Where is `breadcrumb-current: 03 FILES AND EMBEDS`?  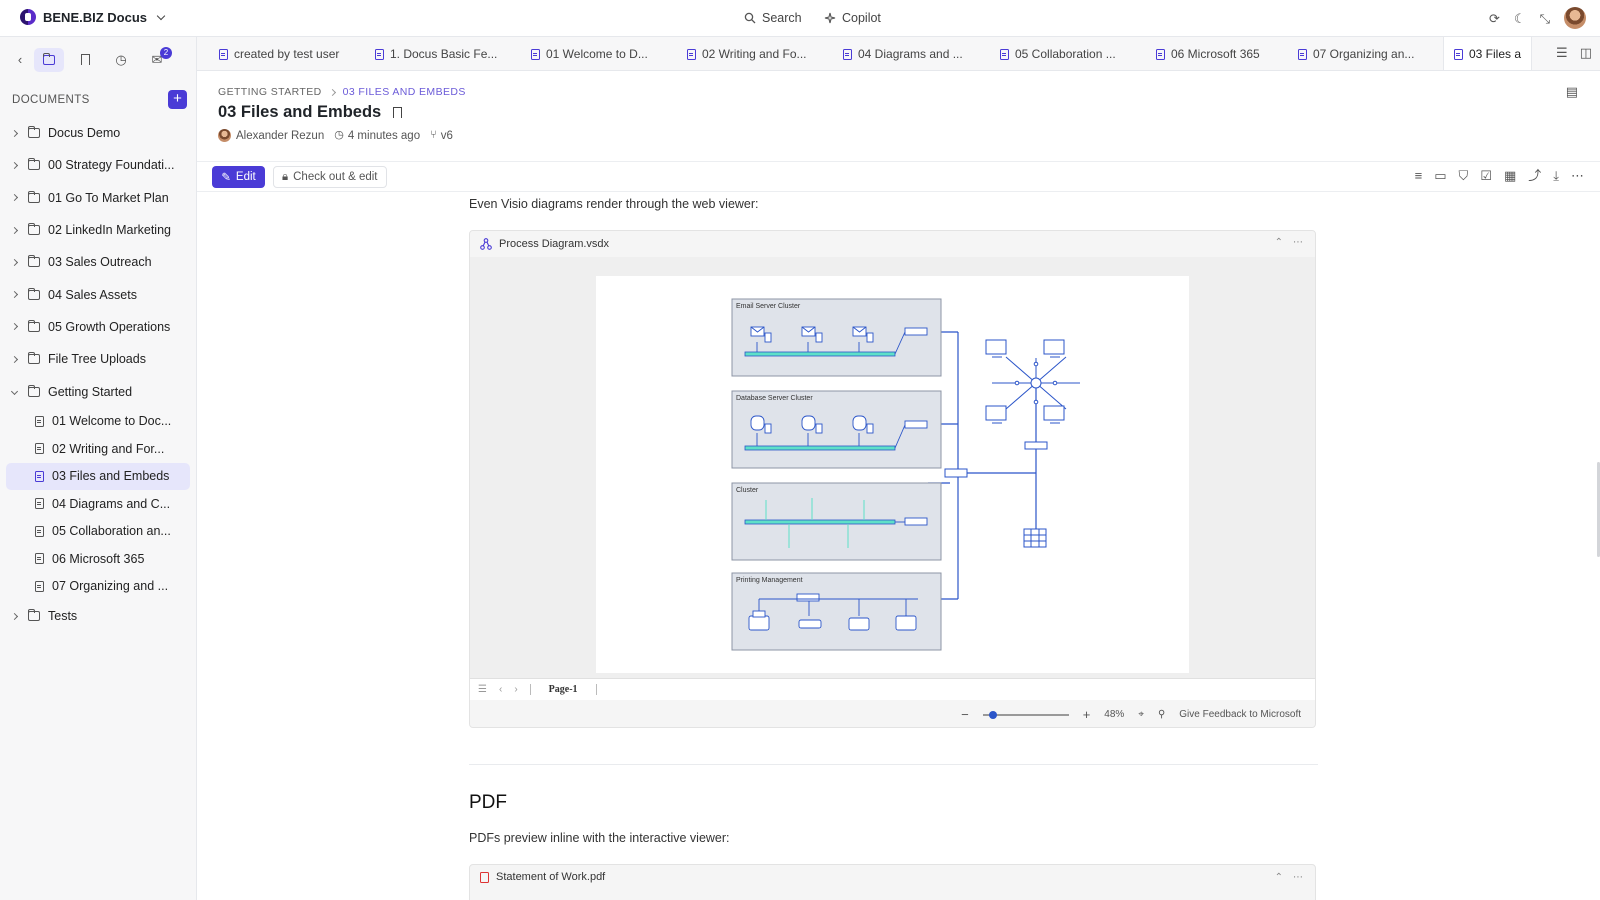
breadcrumb-current: 03 FILES AND EMBEDS is located at coordinates (404, 92).